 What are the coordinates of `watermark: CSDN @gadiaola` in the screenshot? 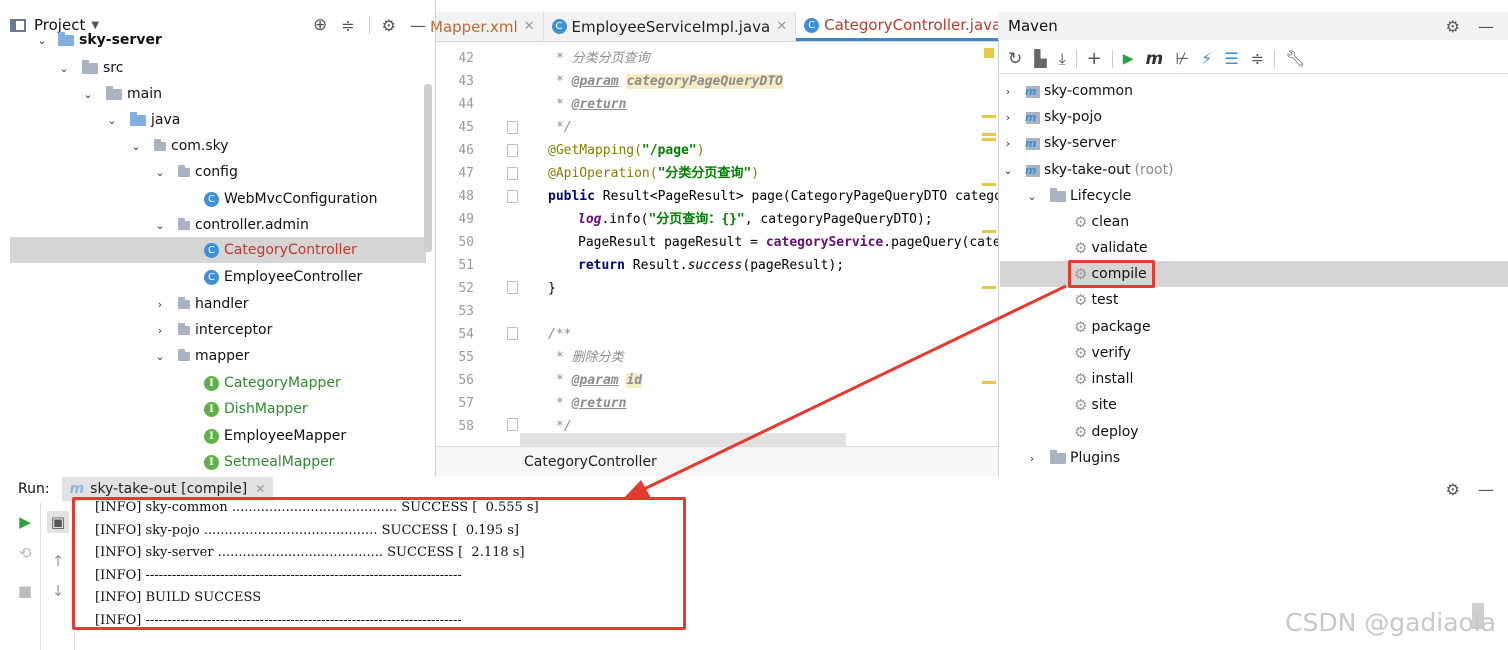 It's located at (1391, 622).